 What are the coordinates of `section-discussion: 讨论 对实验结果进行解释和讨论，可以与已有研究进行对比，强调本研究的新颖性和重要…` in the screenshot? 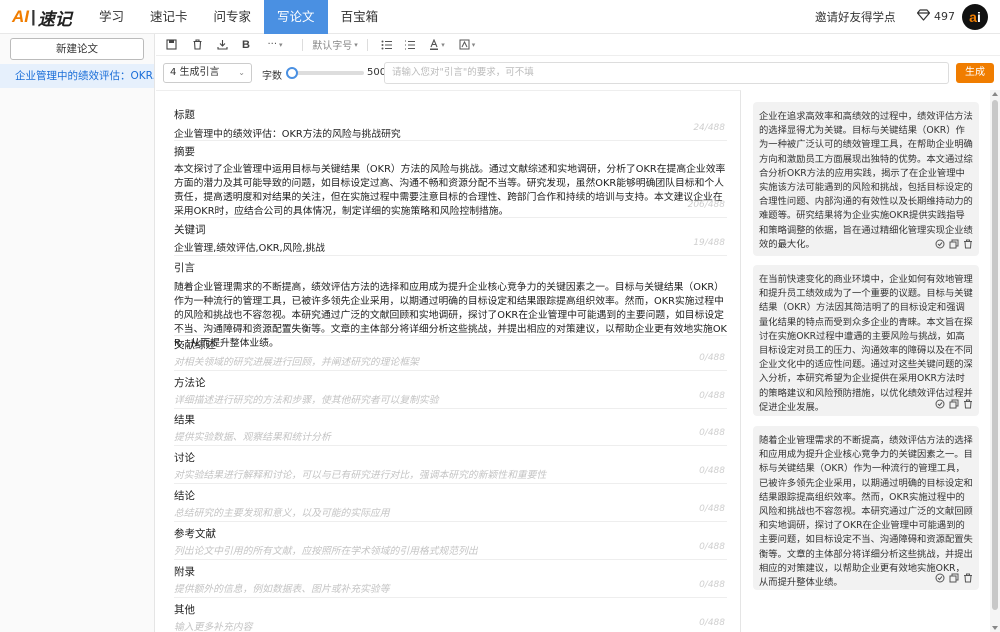 It's located at (450, 467).